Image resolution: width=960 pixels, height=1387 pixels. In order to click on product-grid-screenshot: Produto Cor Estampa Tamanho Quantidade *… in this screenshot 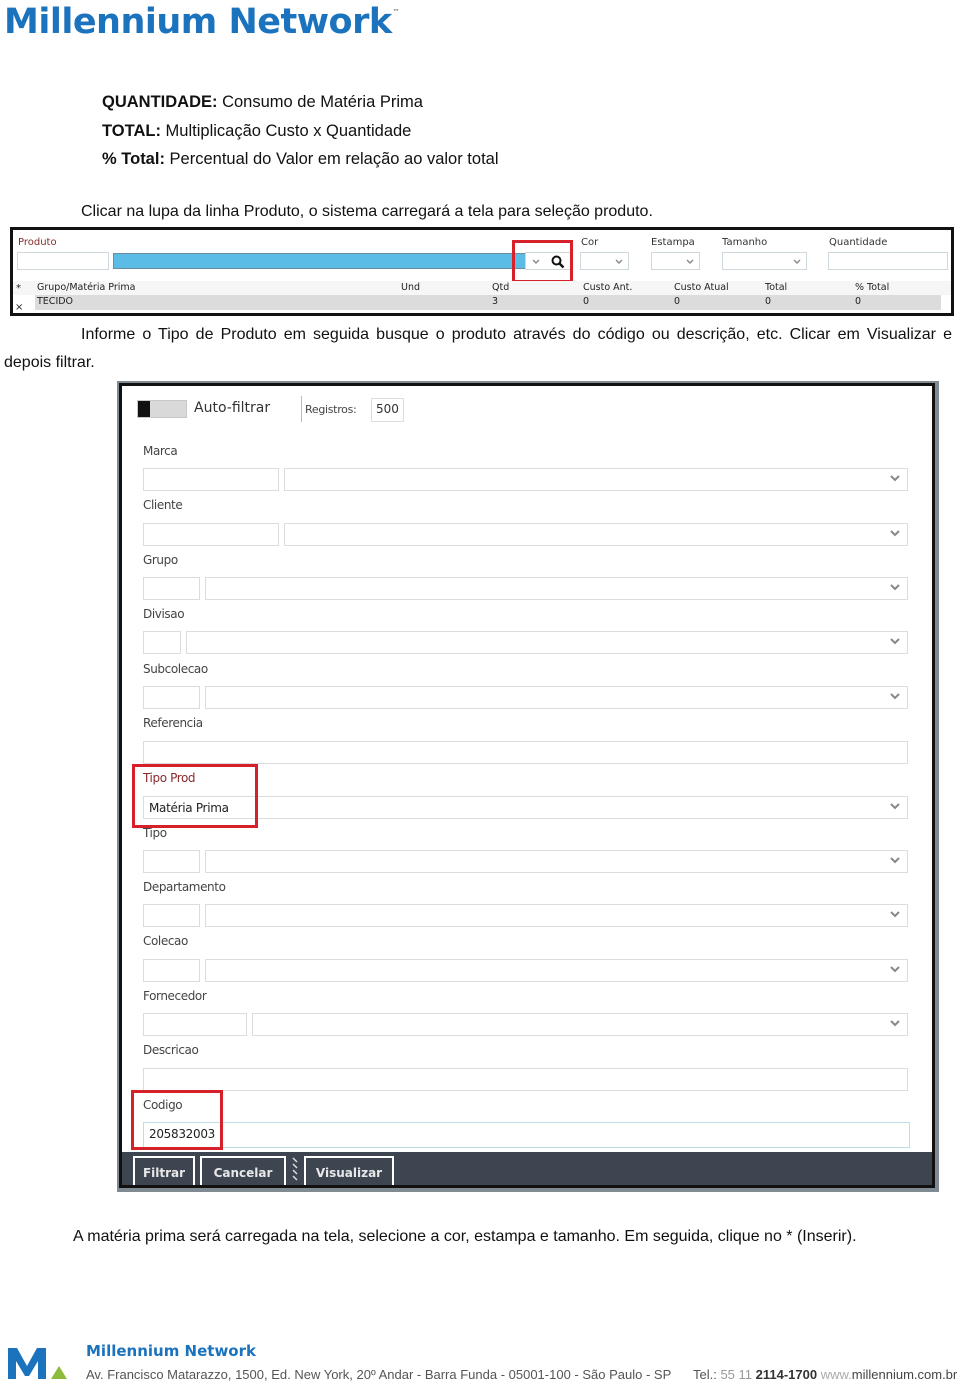, I will do `click(482, 271)`.